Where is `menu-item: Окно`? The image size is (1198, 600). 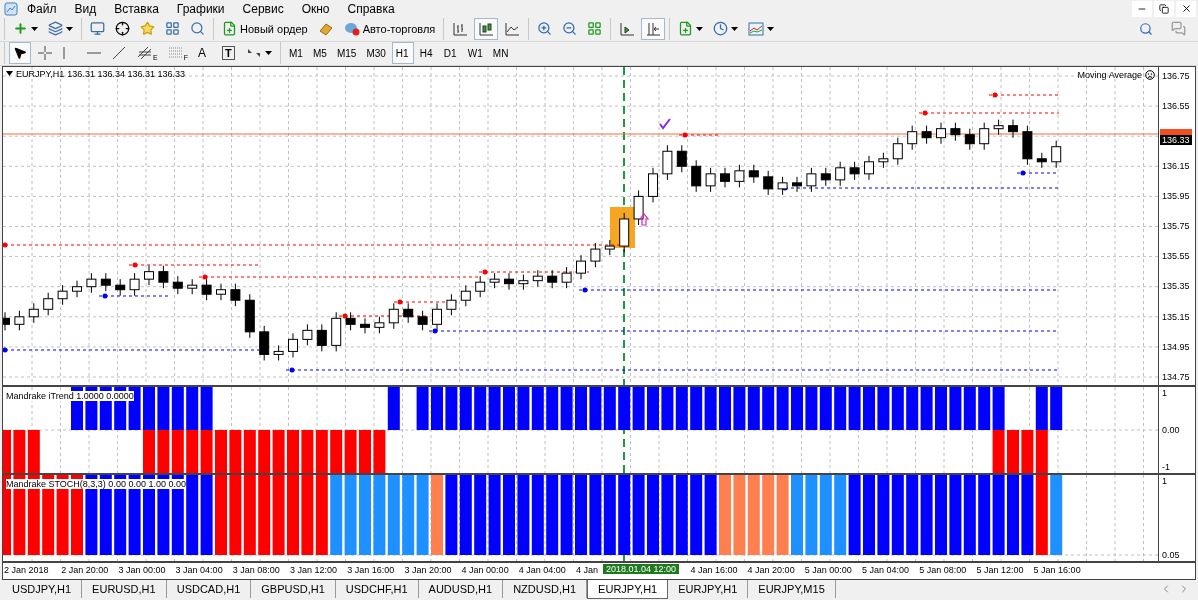
menu-item: Окно is located at coordinates (315, 8).